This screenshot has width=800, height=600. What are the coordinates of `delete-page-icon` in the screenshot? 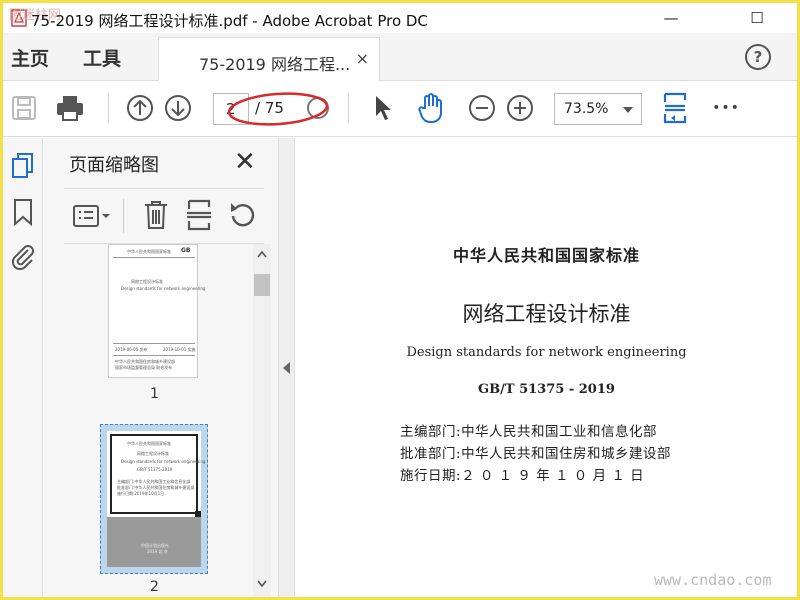 It's located at (156, 217).